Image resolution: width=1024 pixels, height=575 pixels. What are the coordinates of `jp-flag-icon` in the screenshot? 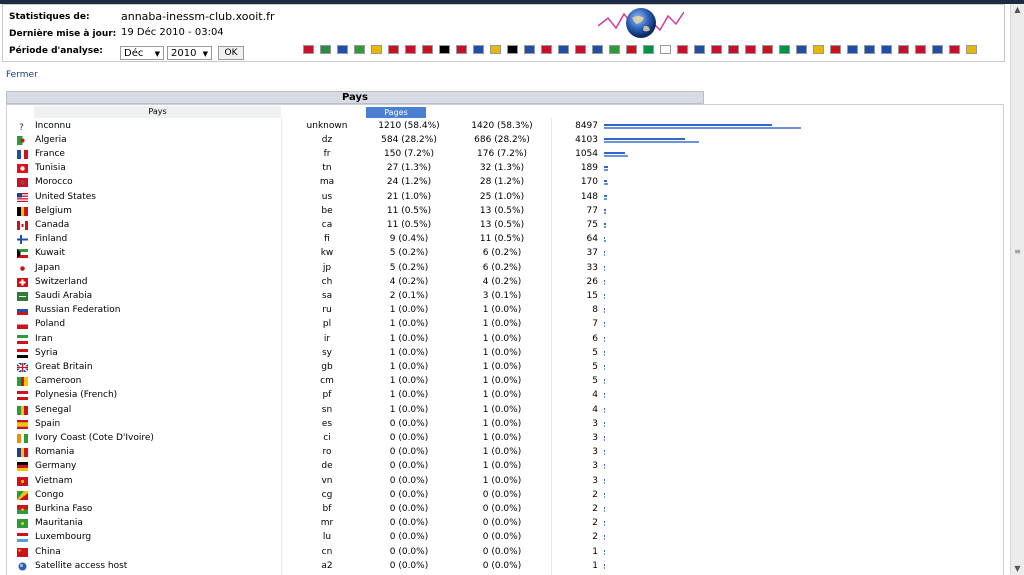 It's located at (22, 268).